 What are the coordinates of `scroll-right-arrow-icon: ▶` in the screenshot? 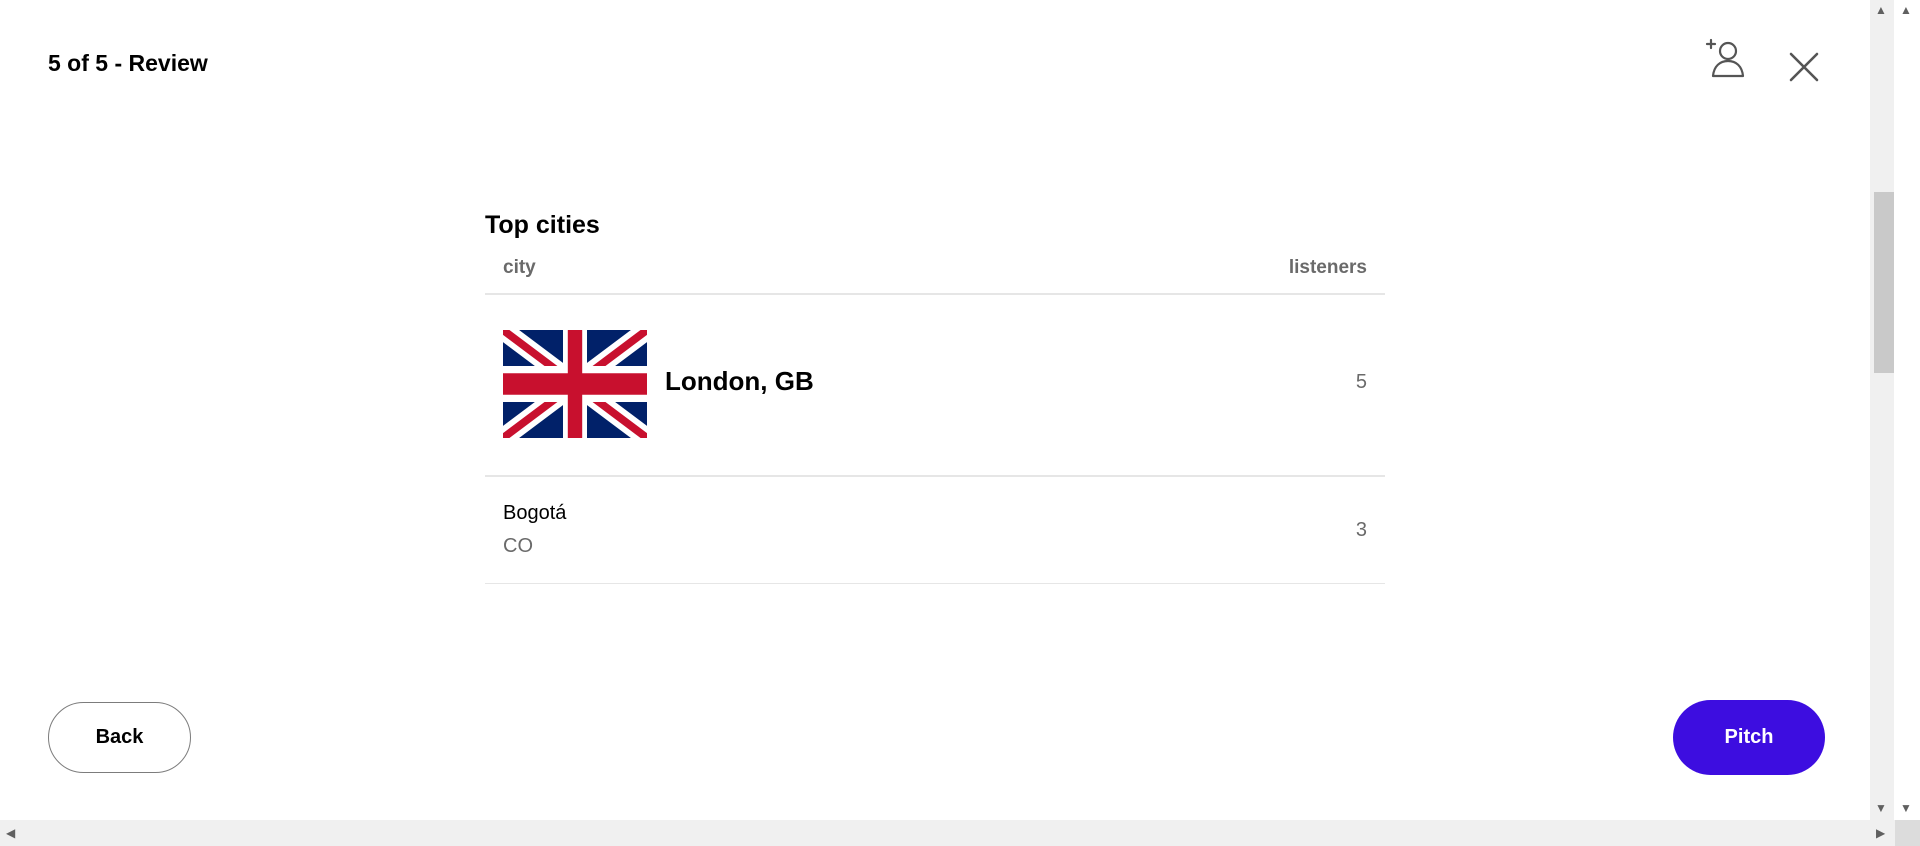 It's located at (1880, 833).